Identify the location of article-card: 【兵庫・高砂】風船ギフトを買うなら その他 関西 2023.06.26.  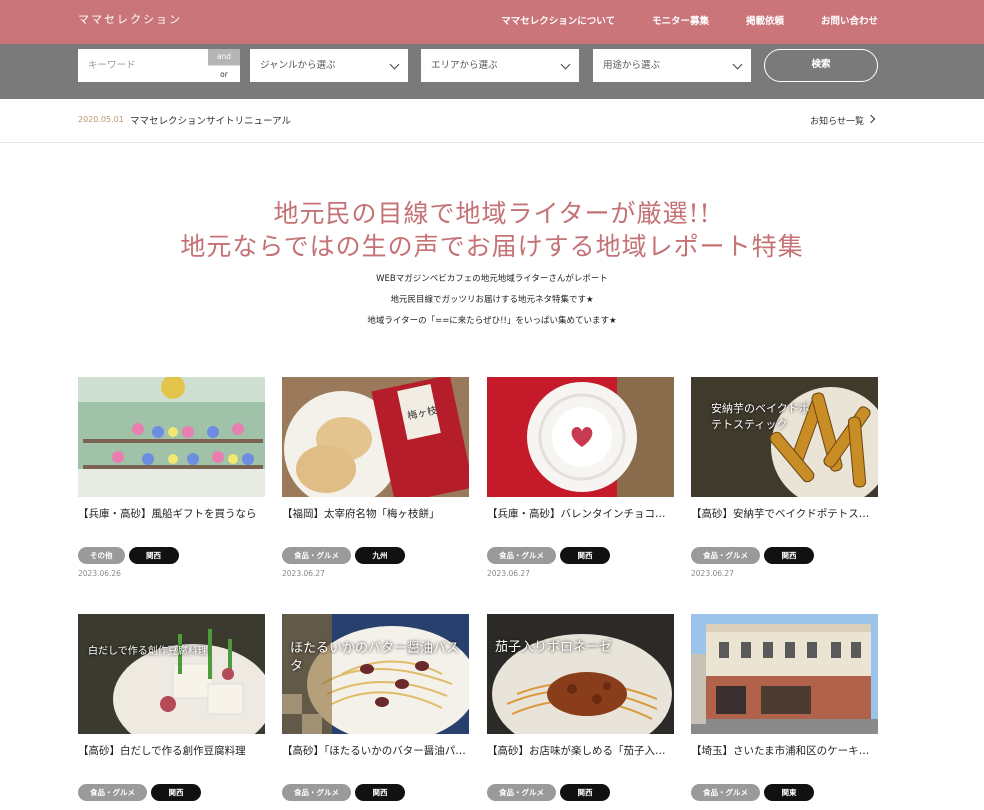
(171, 477).